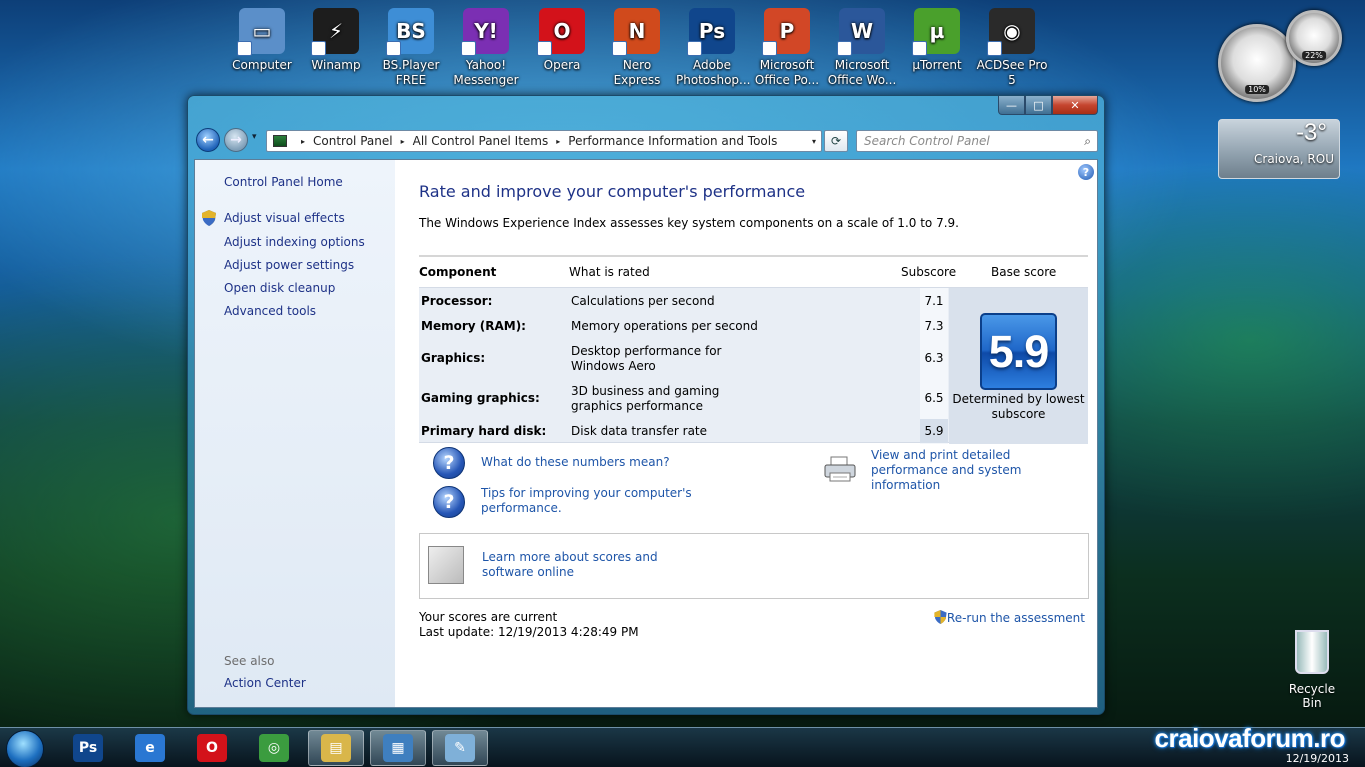  What do you see at coordinates (1012, 65) in the screenshot?
I see `desktop-icon-label: ACDSee Pro` at bounding box center [1012, 65].